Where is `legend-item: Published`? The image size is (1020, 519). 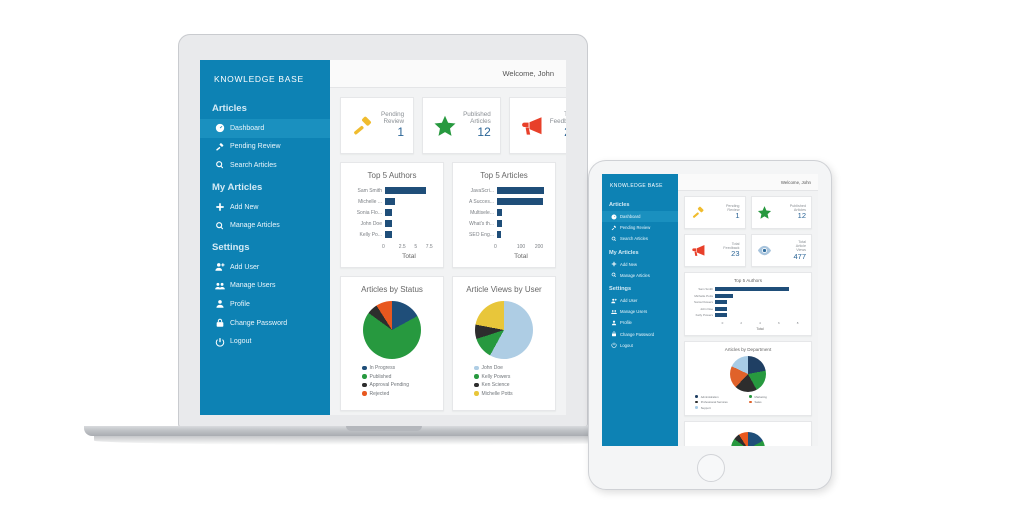 legend-item: Published is located at coordinates (399, 377).